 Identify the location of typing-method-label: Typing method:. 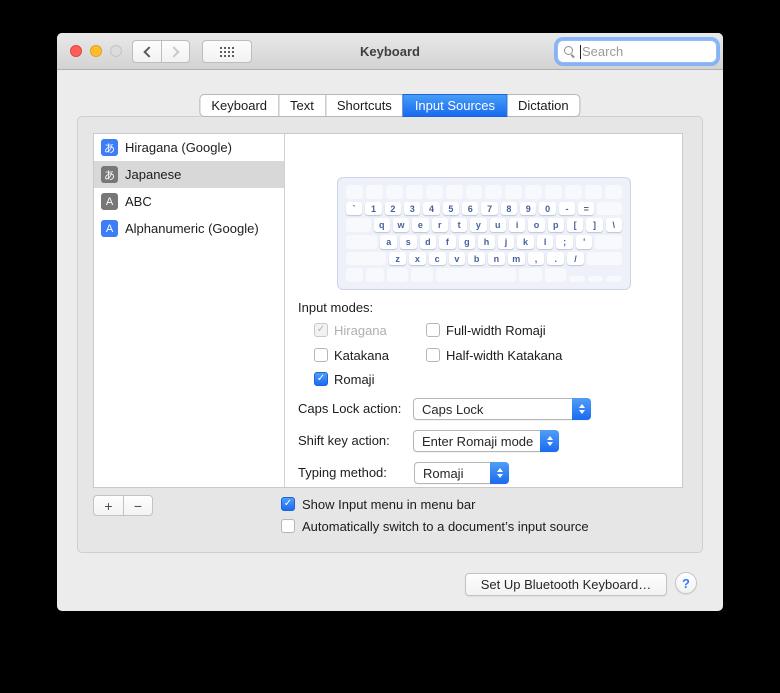
(342, 472).